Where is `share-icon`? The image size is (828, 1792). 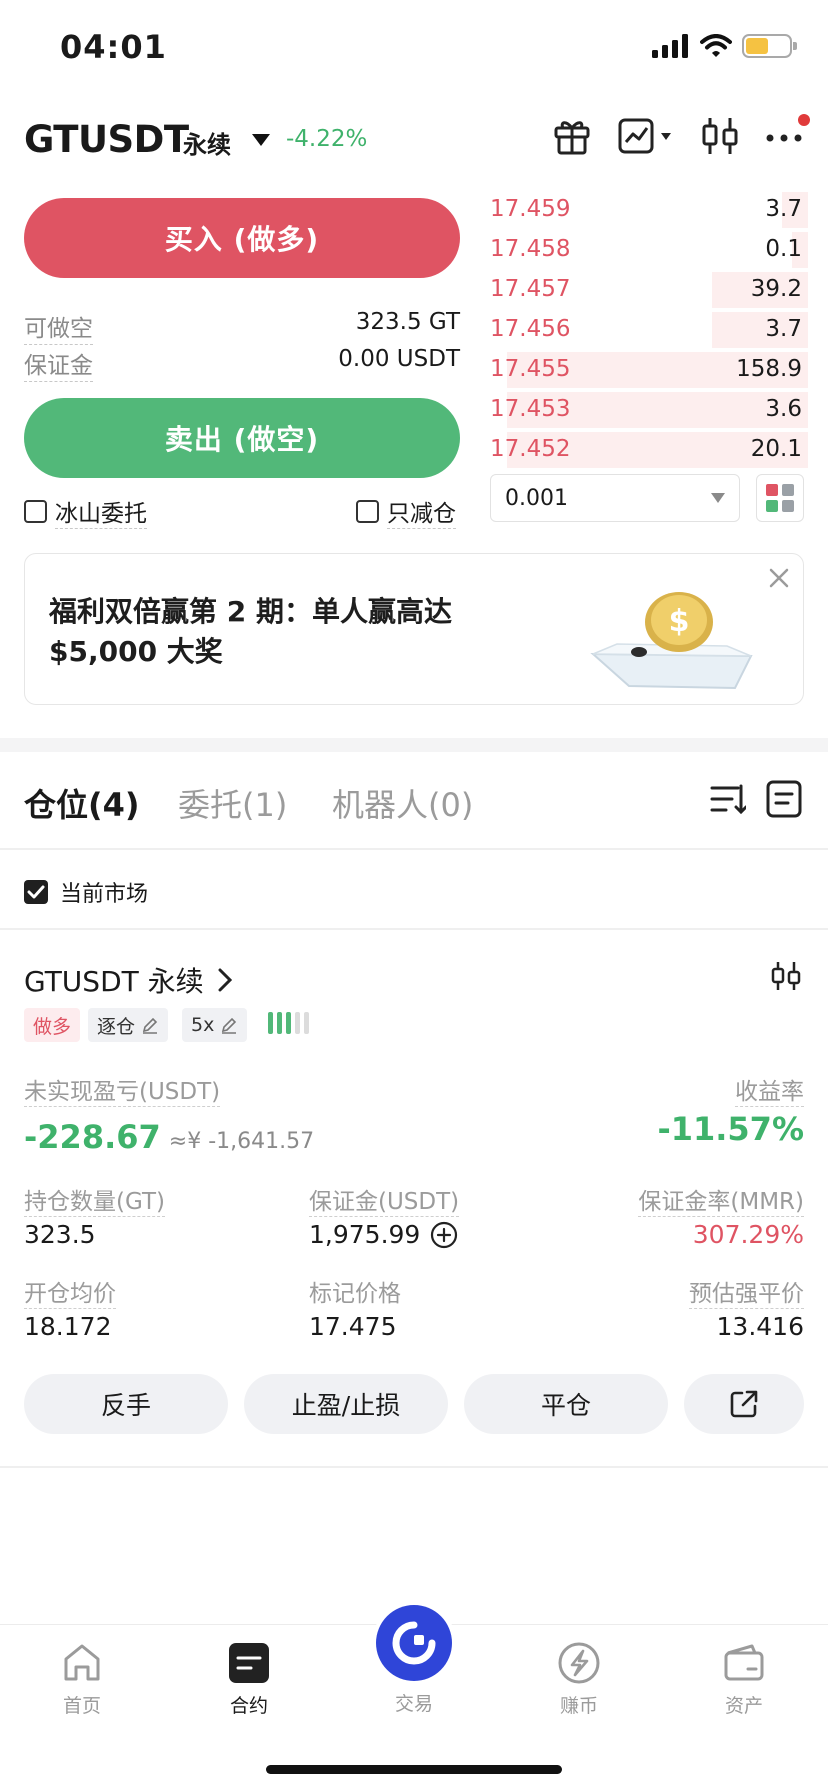
share-icon is located at coordinates (744, 1404).